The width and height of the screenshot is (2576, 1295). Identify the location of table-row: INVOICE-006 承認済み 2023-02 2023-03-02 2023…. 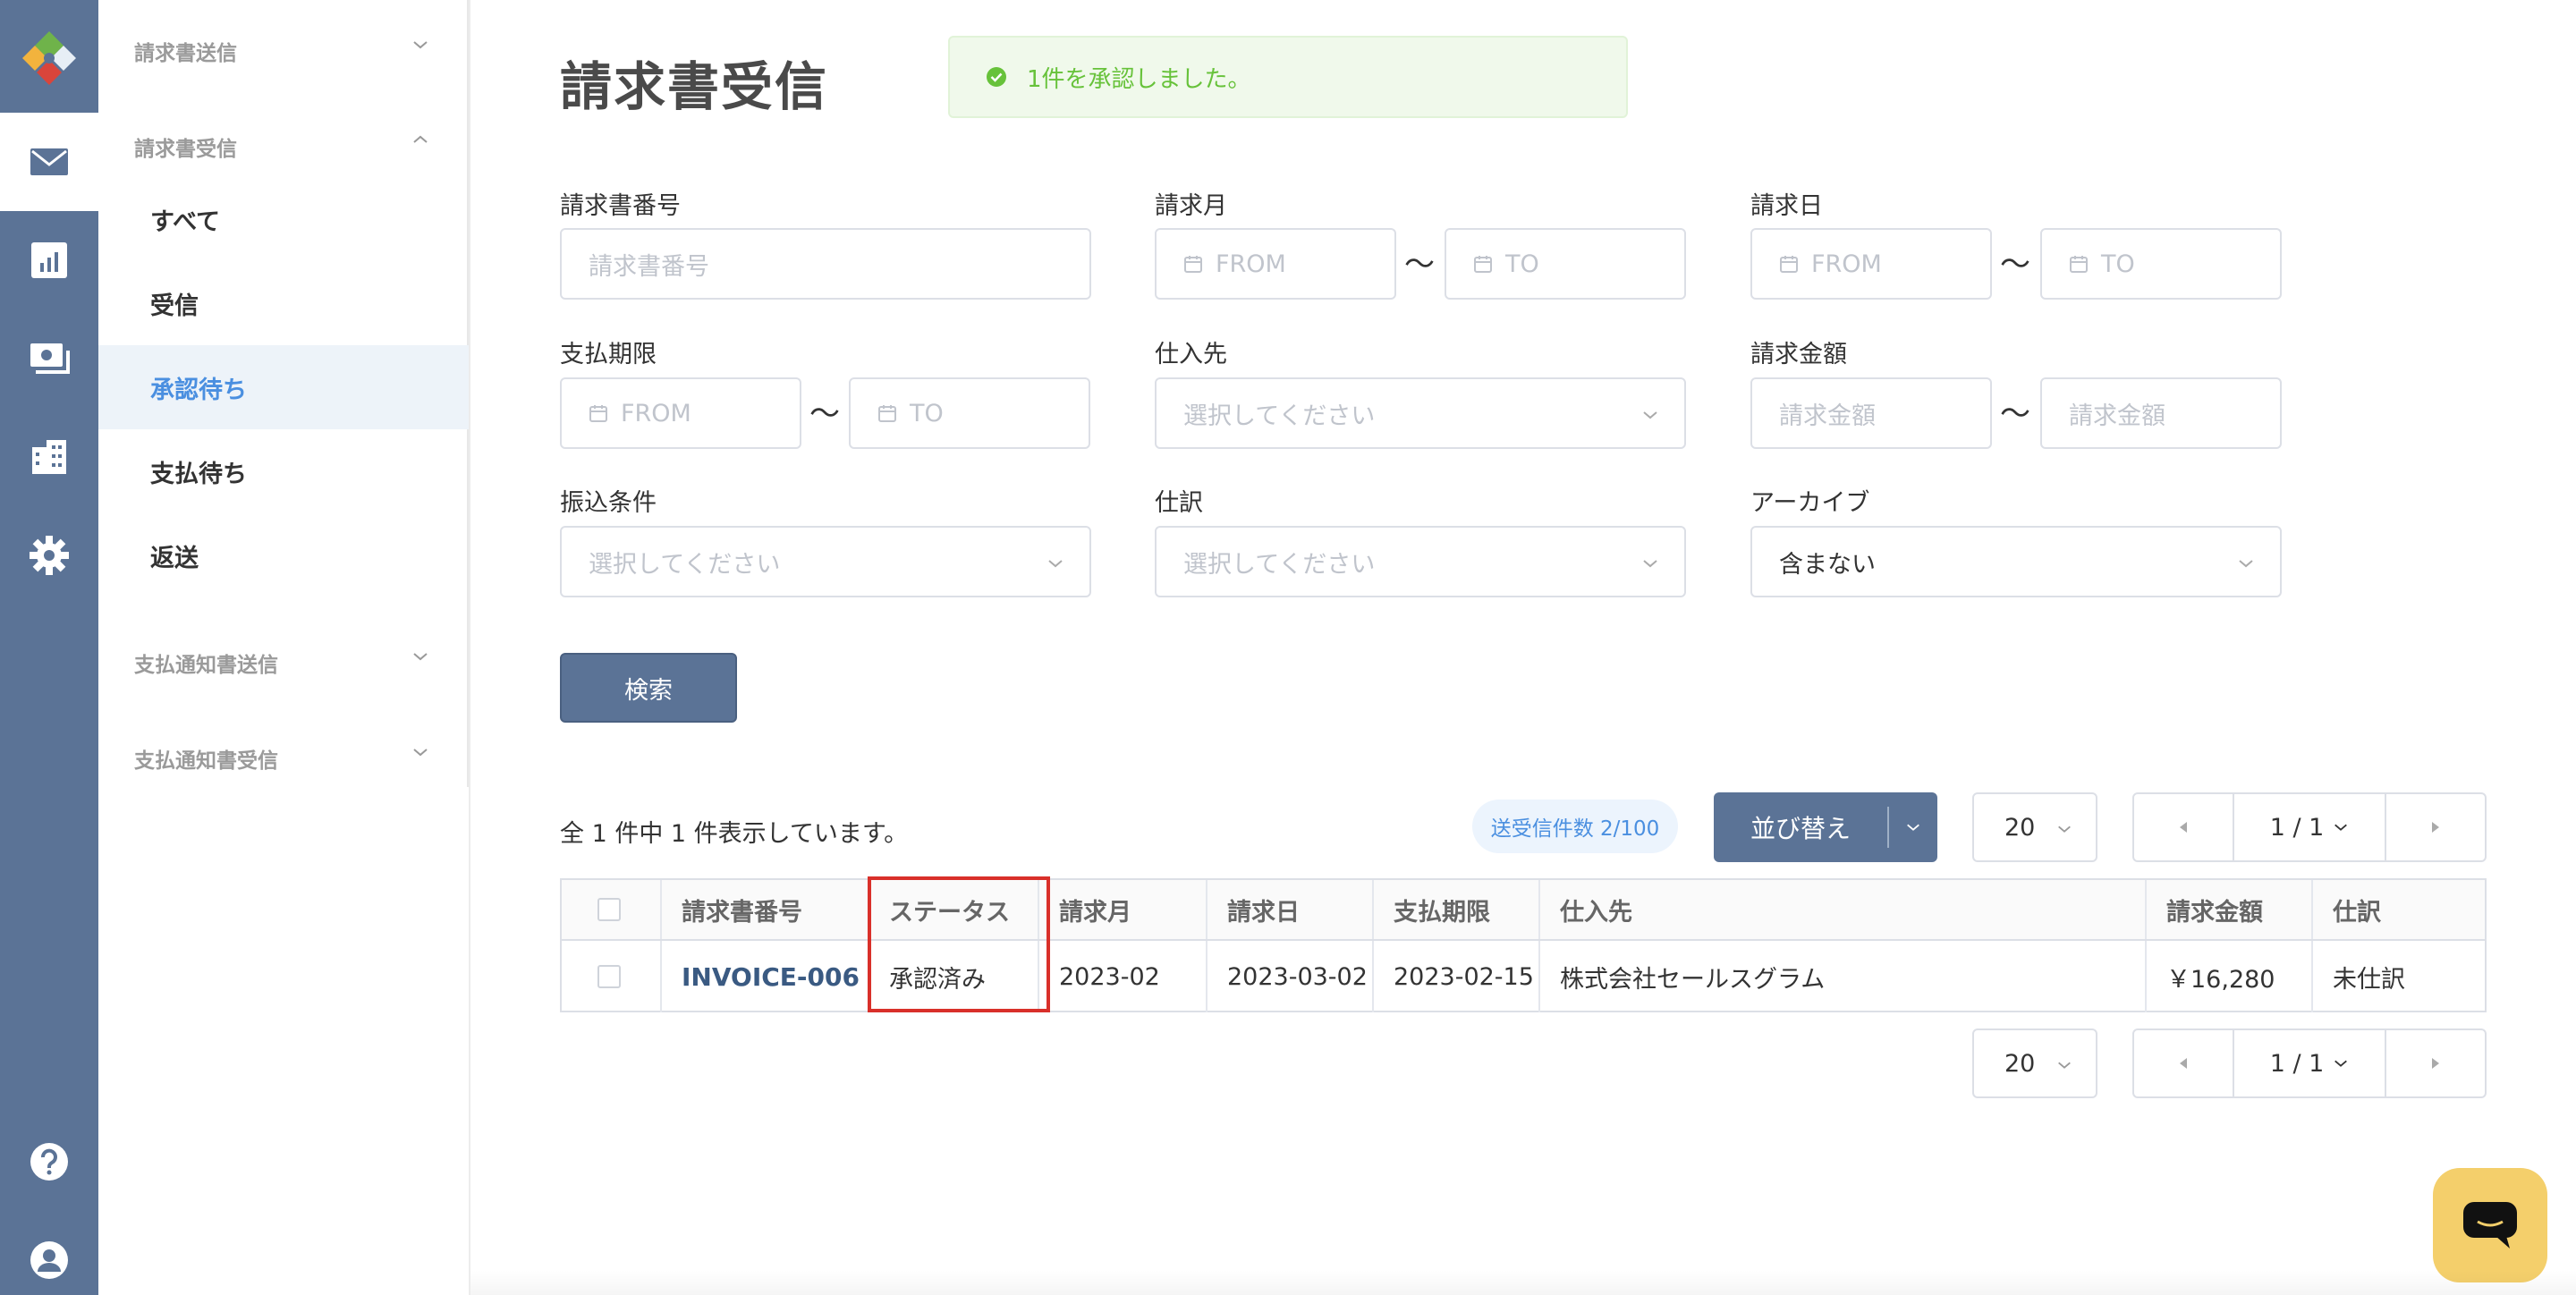
(1523, 977).